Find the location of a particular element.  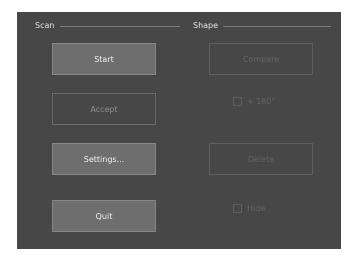

compare-button: Compare is located at coordinates (261, 59).